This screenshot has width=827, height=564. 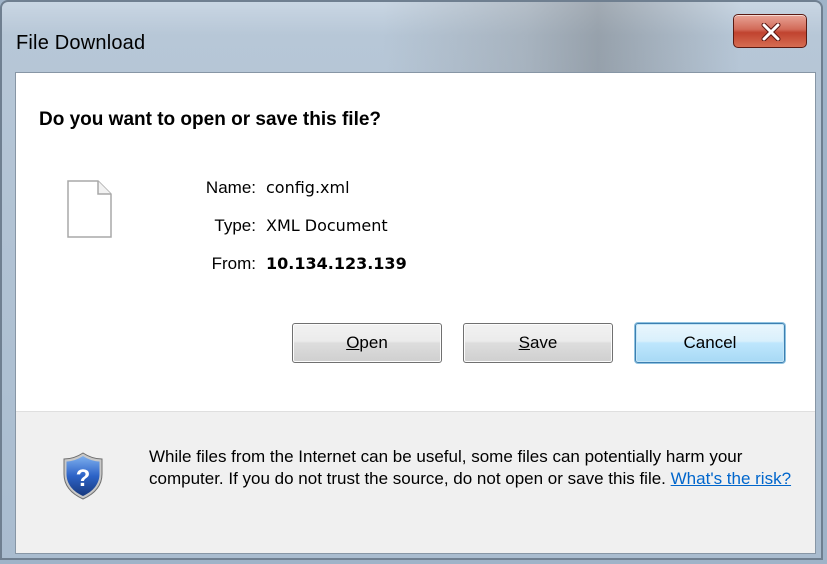 What do you see at coordinates (308, 187) in the screenshot?
I see `file-name-value: config.xml` at bounding box center [308, 187].